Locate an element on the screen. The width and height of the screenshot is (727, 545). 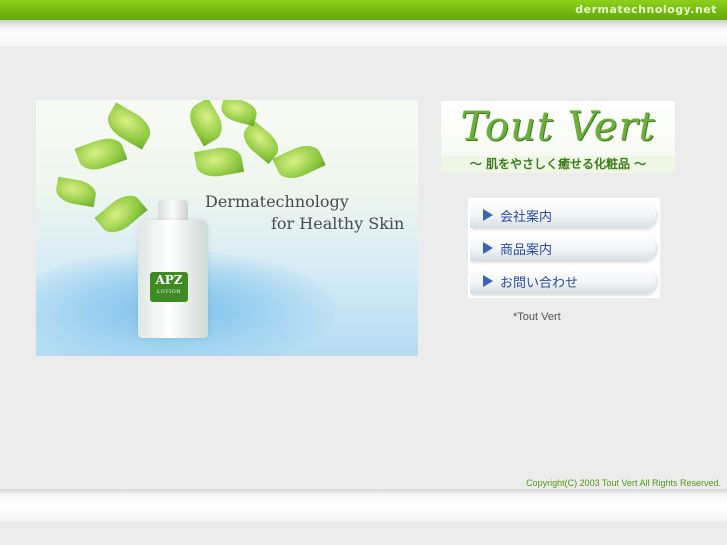
bottle-type: LOTION is located at coordinates (169, 292).